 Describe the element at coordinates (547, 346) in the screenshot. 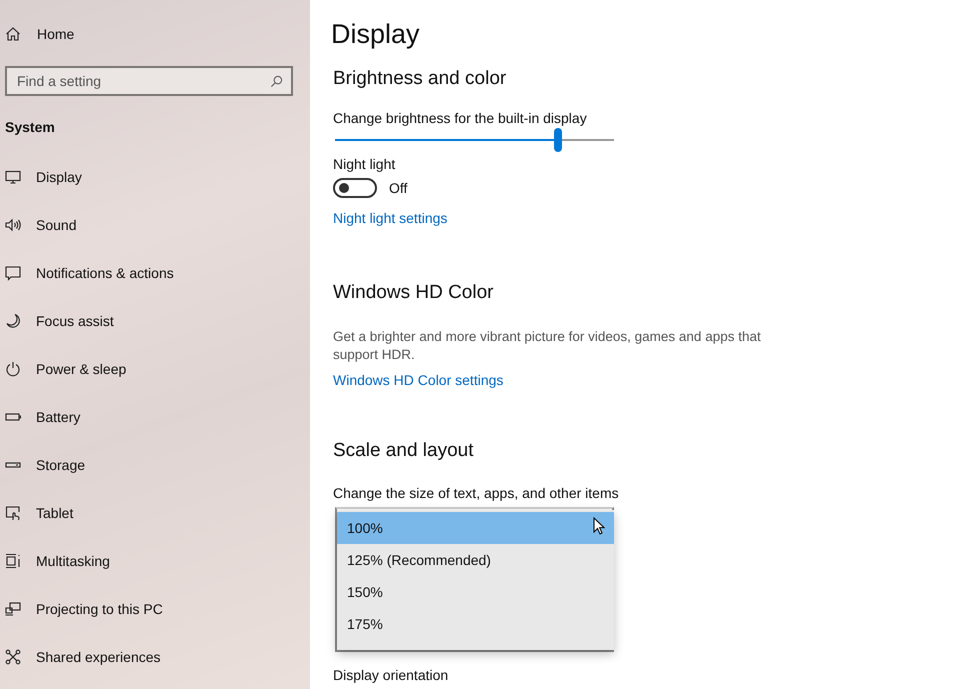

I see `description-text: Get a brighter and more vibrant picture for videos, games and apps that support HDR.` at that location.